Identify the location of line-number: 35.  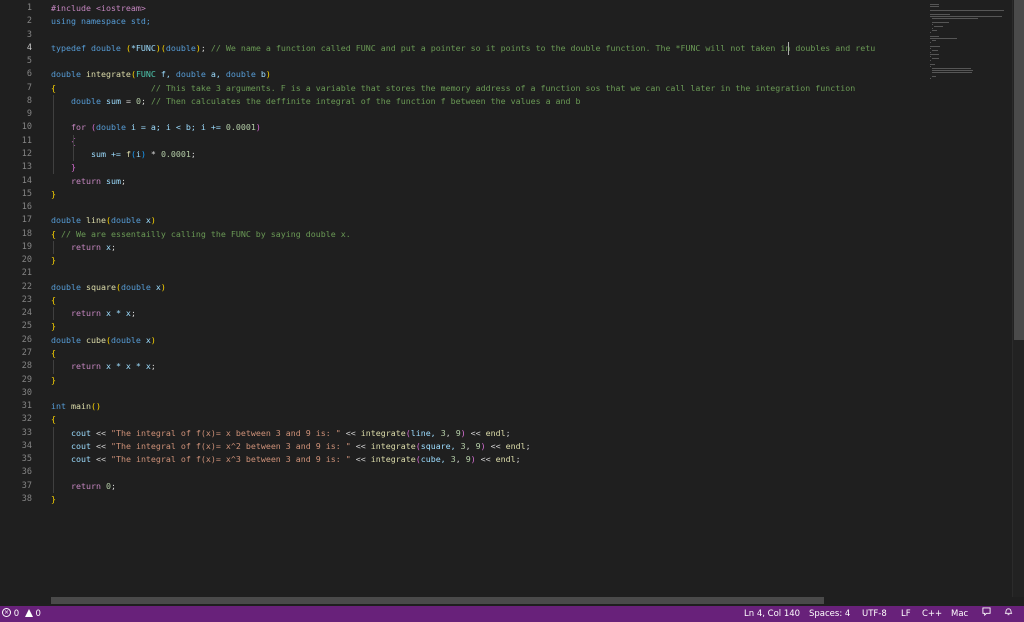
(26, 459).